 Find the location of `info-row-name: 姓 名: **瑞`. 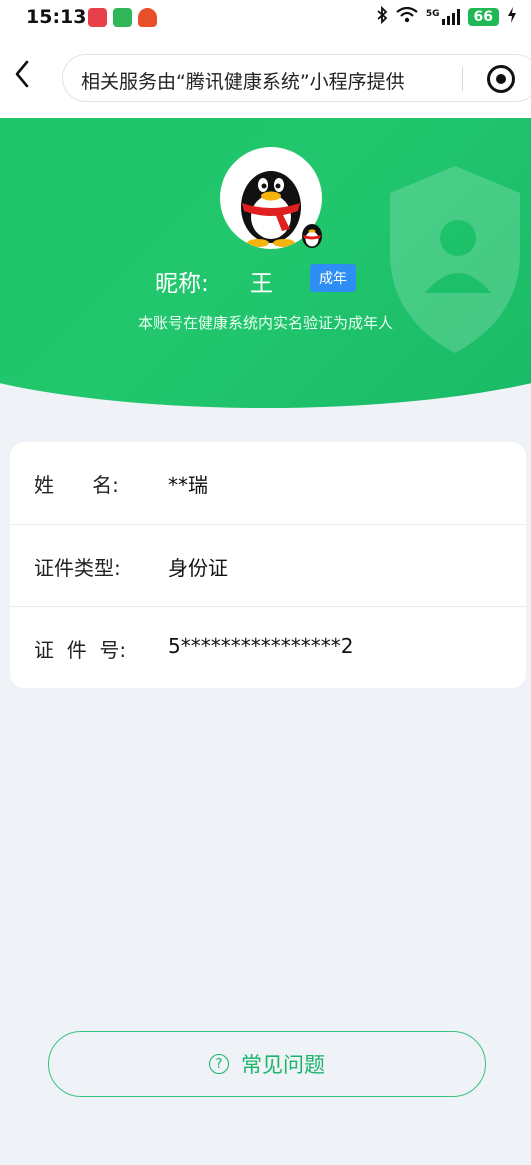

info-row-name: 姓 名: **瑞 is located at coordinates (268, 483).